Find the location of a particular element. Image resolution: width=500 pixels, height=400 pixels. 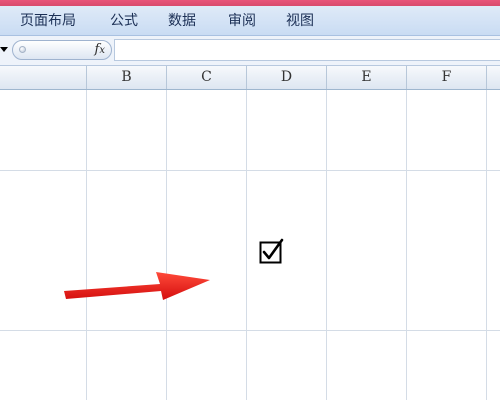

checkbox-checked-icon is located at coordinates (272, 251).